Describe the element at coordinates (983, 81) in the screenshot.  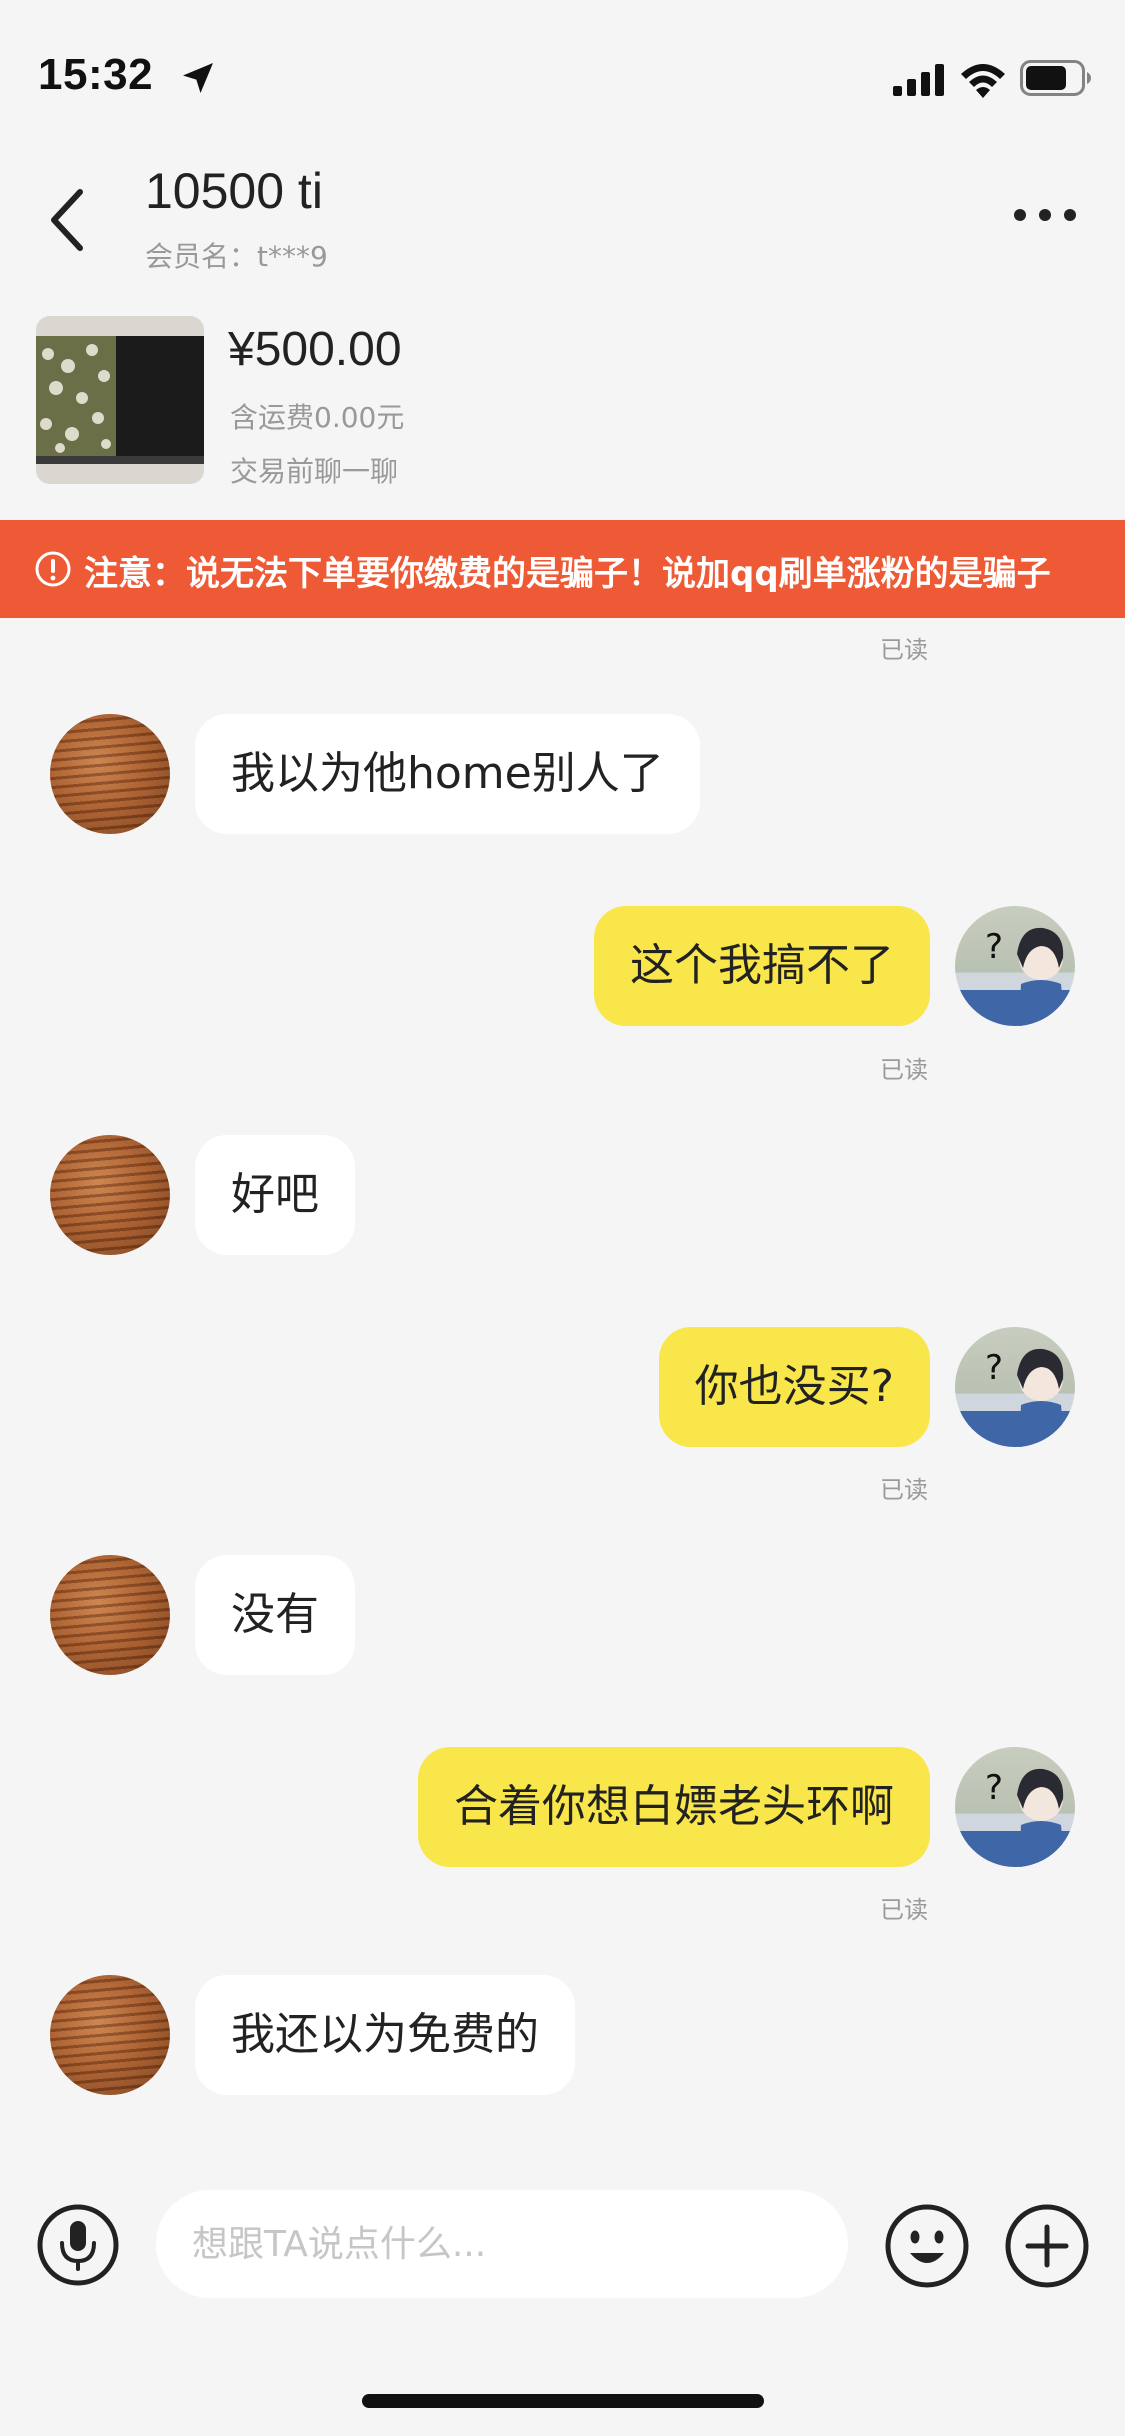
I see `wifi-icon` at that location.